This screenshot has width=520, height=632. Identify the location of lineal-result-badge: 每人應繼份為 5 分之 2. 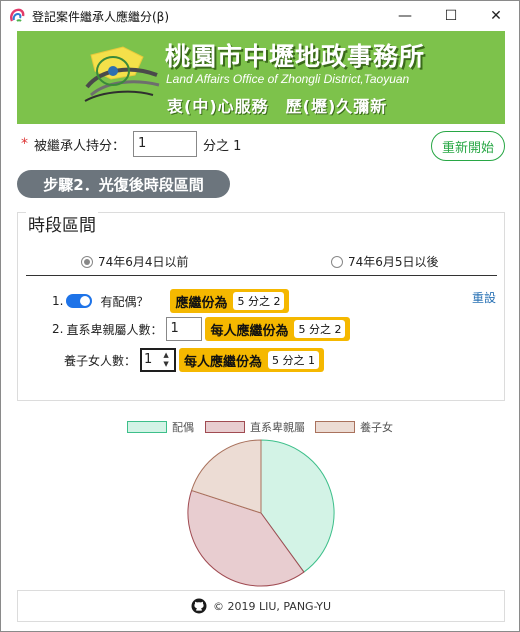
(278, 329).